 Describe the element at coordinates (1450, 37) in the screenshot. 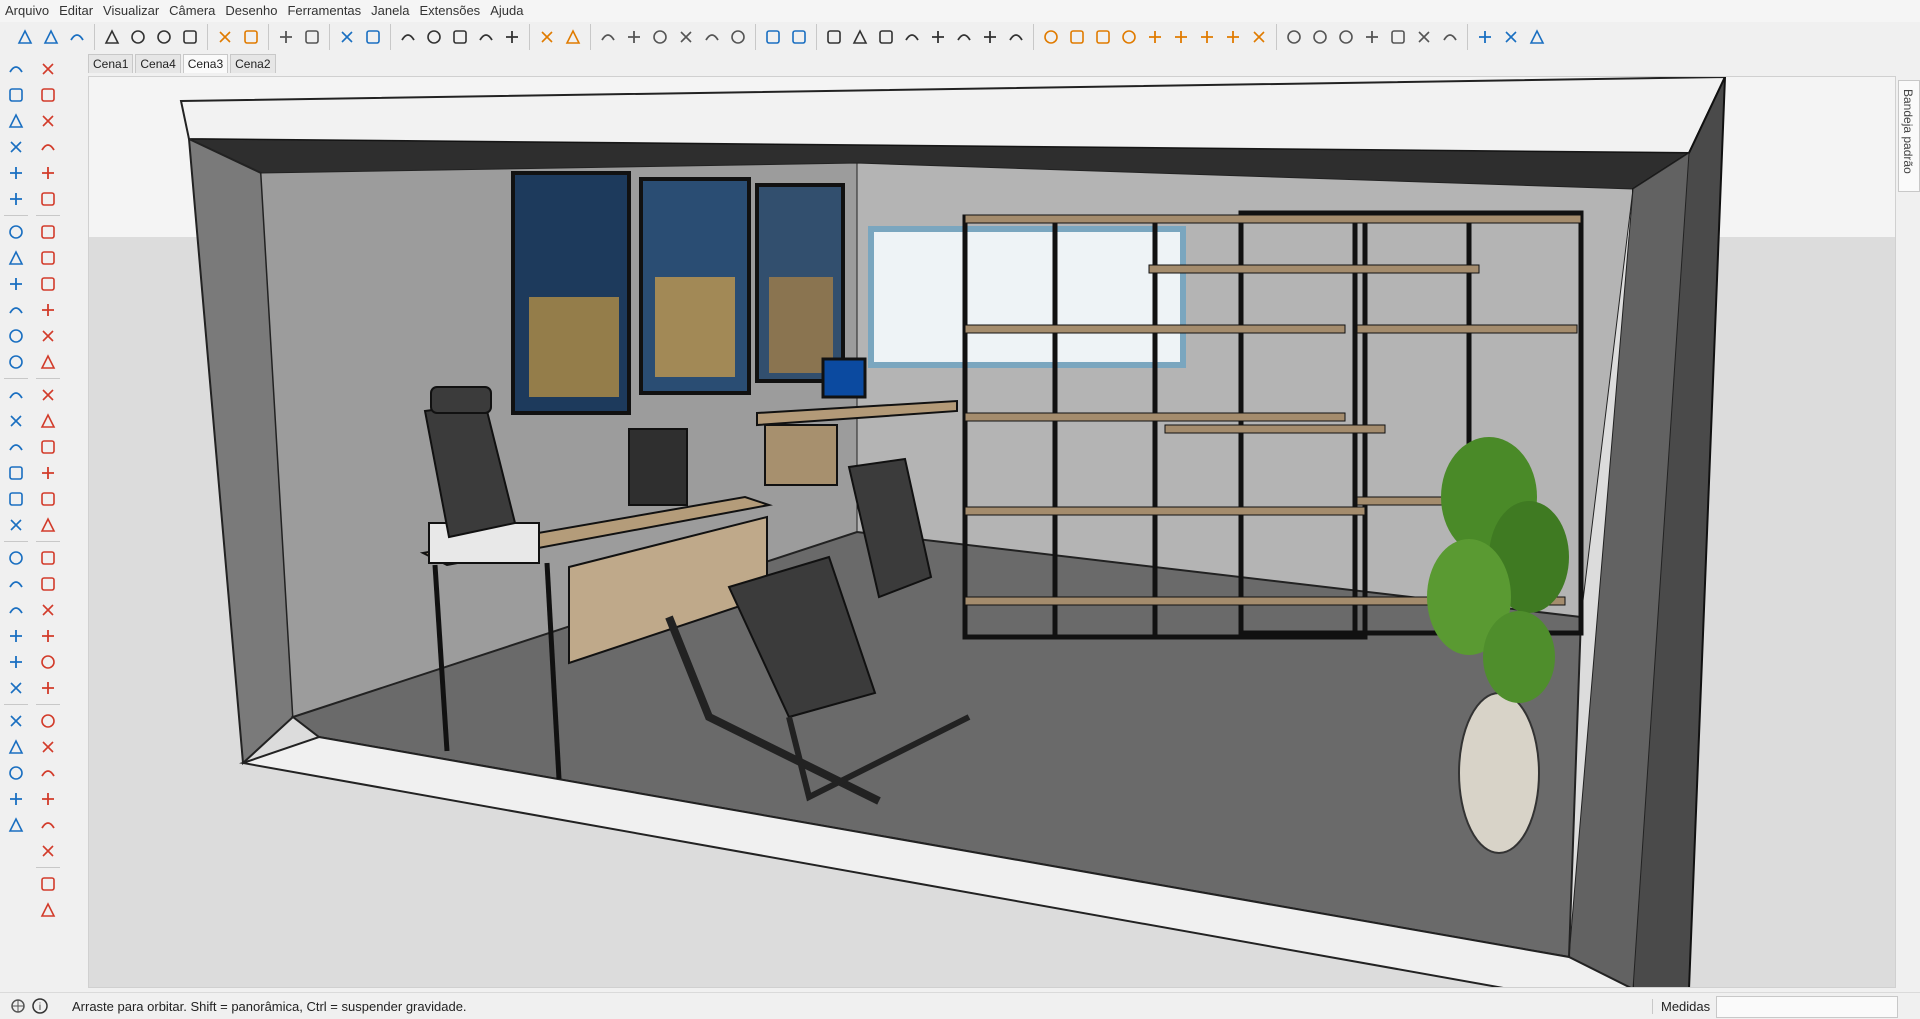

I see `sandbox-icon` at that location.